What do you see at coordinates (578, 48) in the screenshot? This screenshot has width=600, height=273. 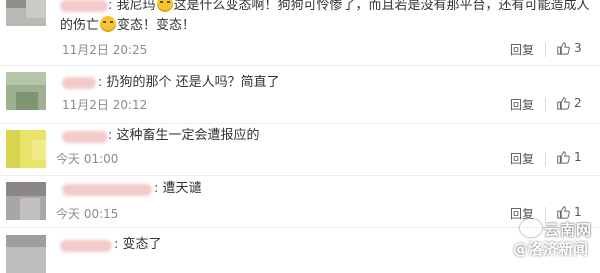 I see `like-count: 3` at bounding box center [578, 48].